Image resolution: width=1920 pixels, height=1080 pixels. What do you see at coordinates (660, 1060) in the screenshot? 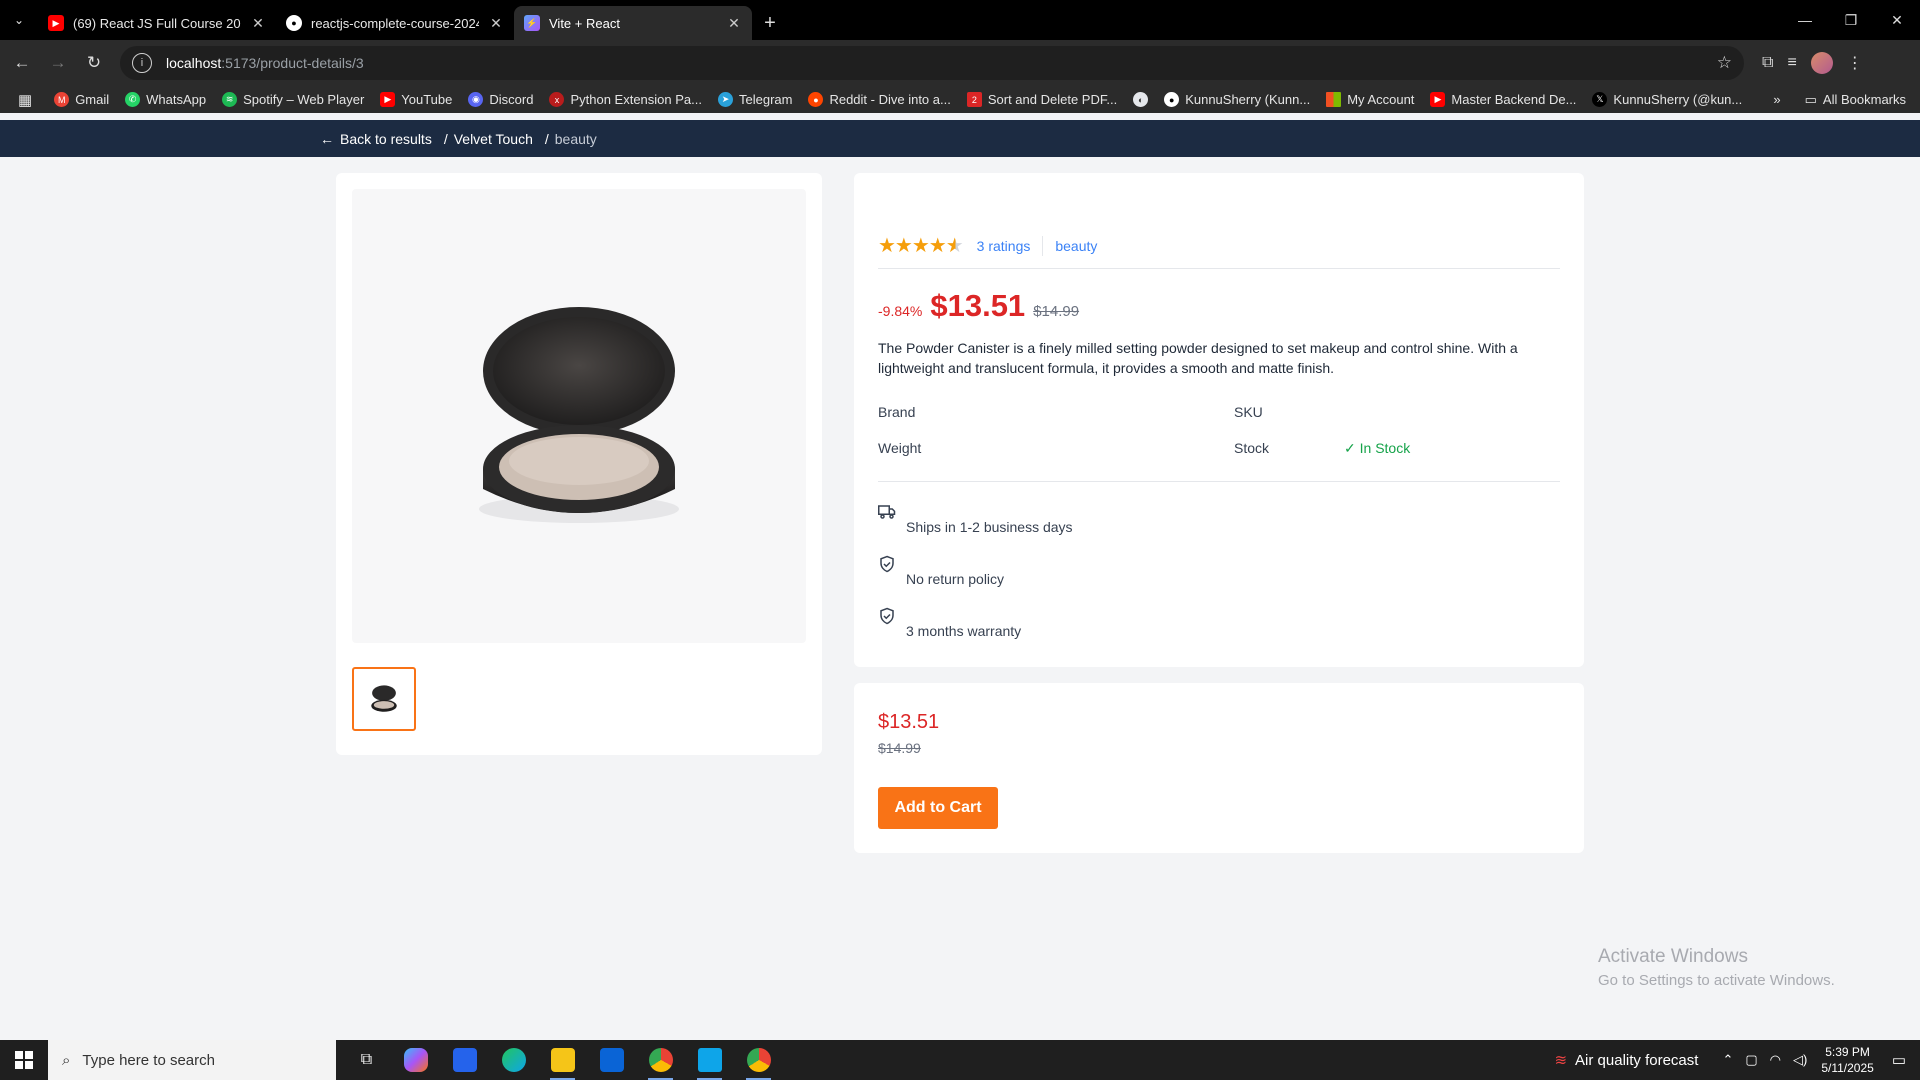
I see `chrome-icon` at bounding box center [660, 1060].